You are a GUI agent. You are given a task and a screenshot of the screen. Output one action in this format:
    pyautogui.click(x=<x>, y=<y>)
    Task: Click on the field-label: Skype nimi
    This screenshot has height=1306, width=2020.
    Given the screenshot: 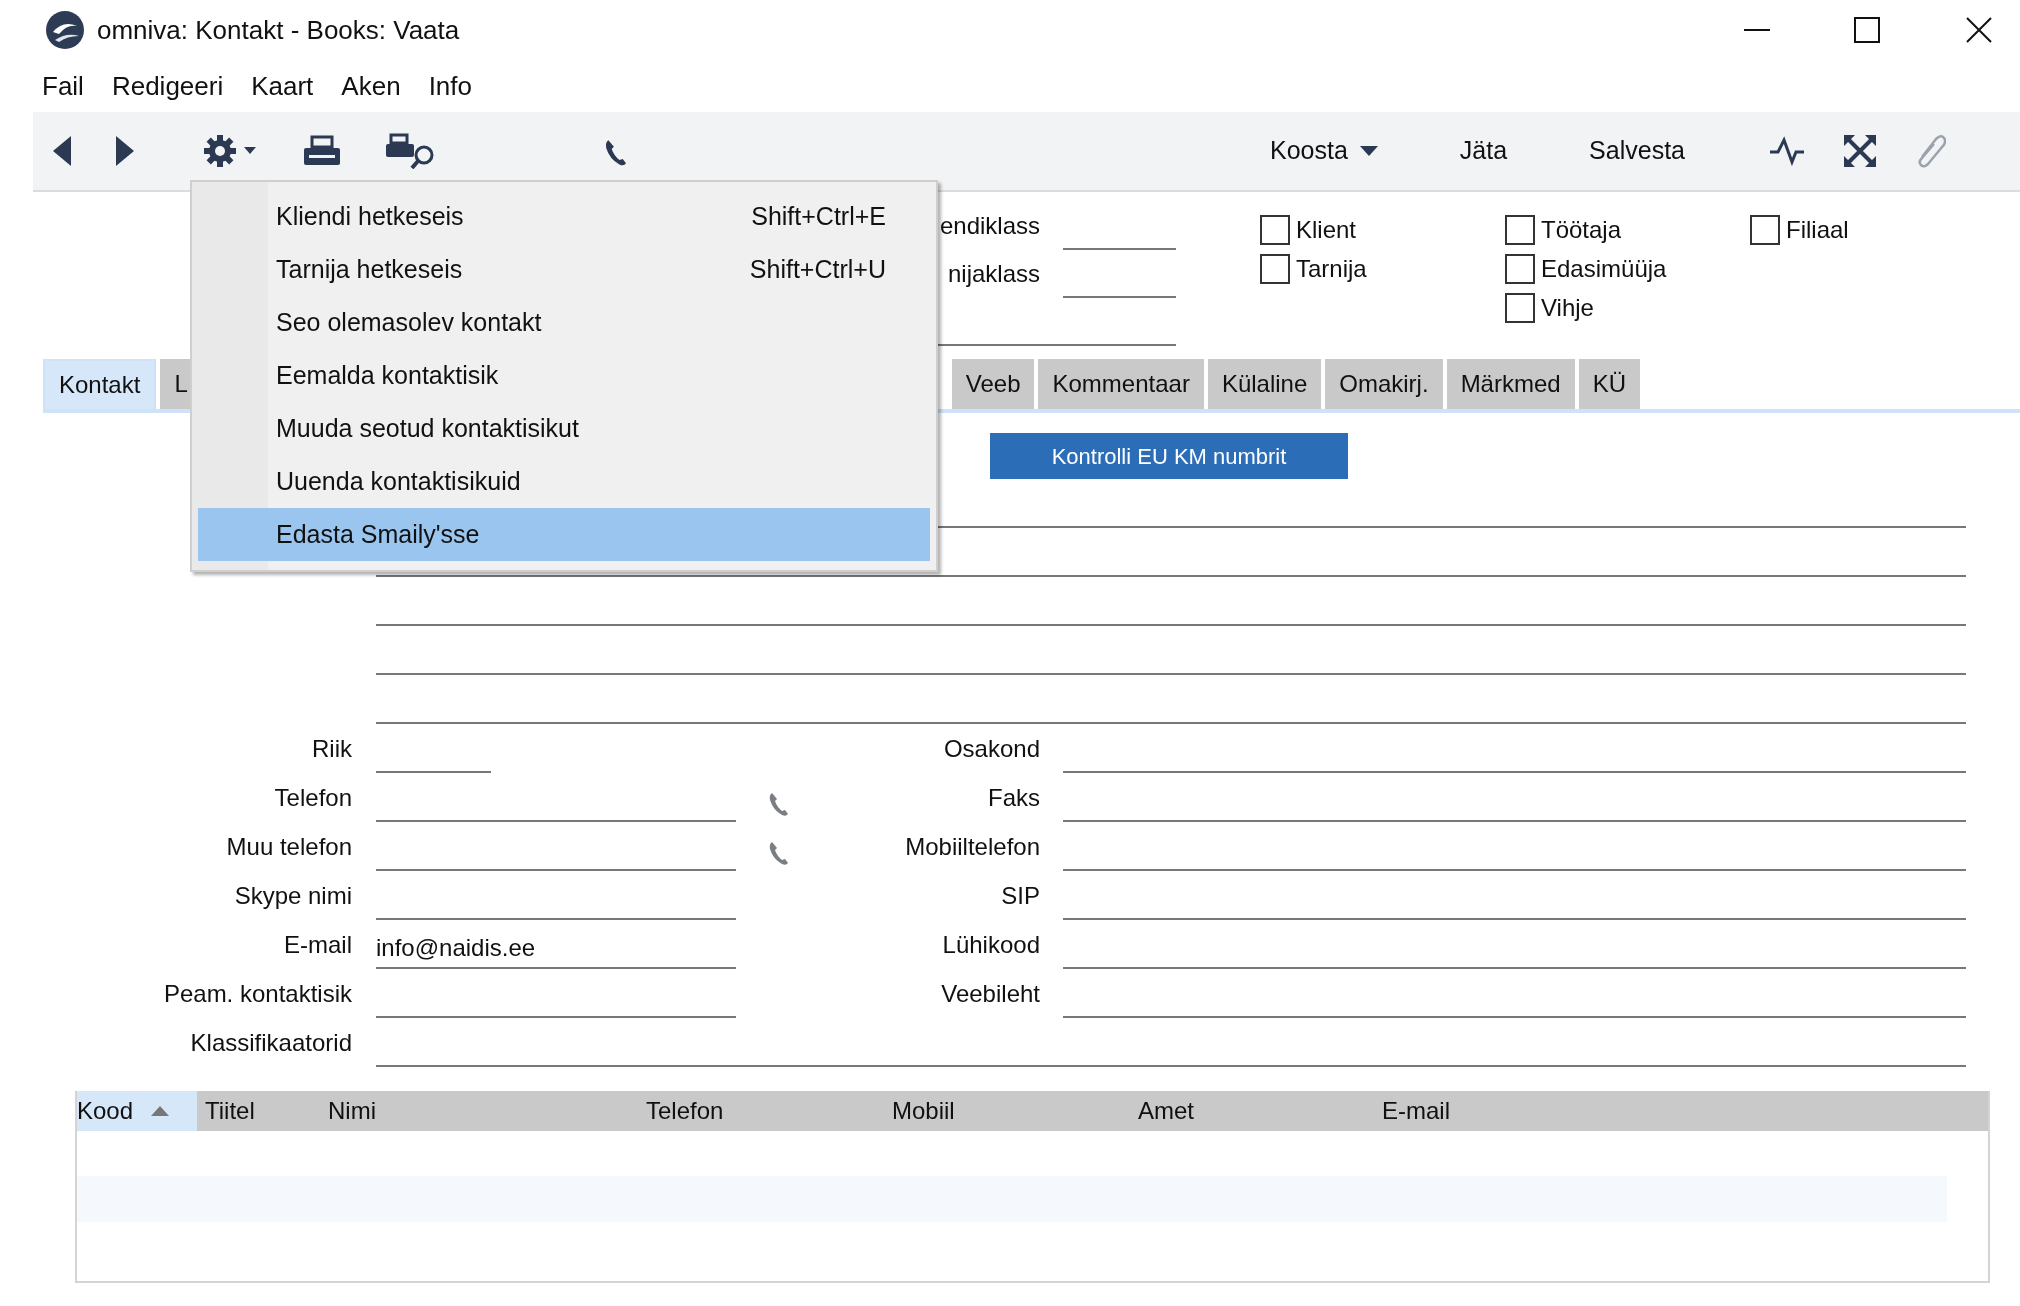 What is the action you would take?
    pyautogui.click(x=292, y=896)
    